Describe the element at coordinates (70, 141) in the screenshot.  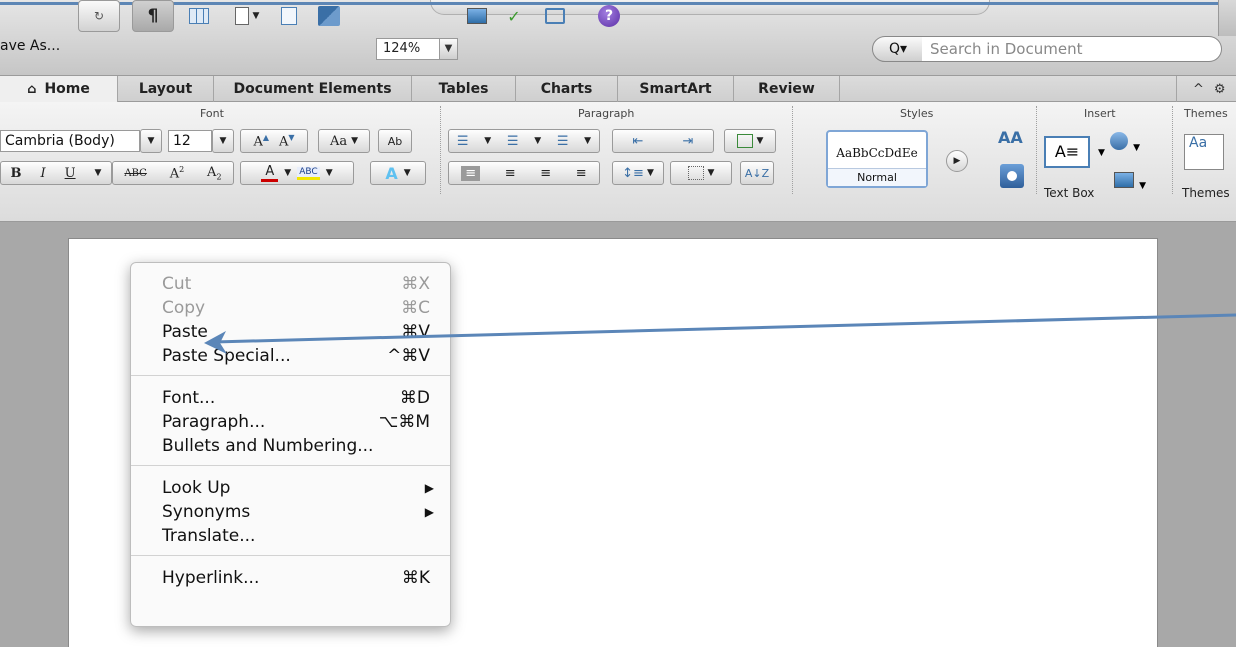
I see `font-name-field: Cambria (Body)` at that location.